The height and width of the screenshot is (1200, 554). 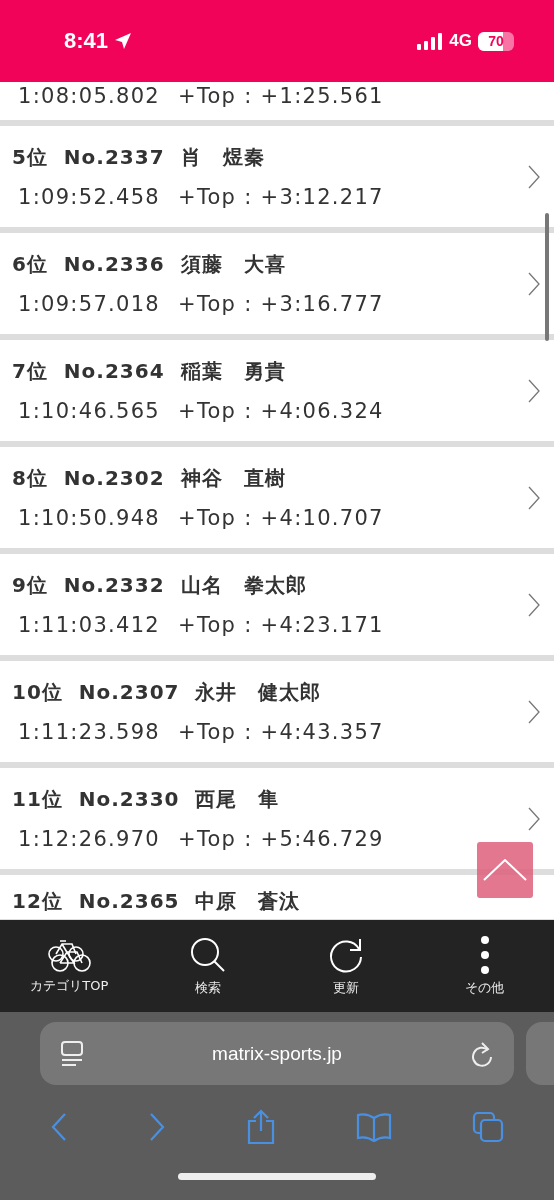 What do you see at coordinates (207, 966) in the screenshot?
I see `toolbar-item: 検索` at bounding box center [207, 966].